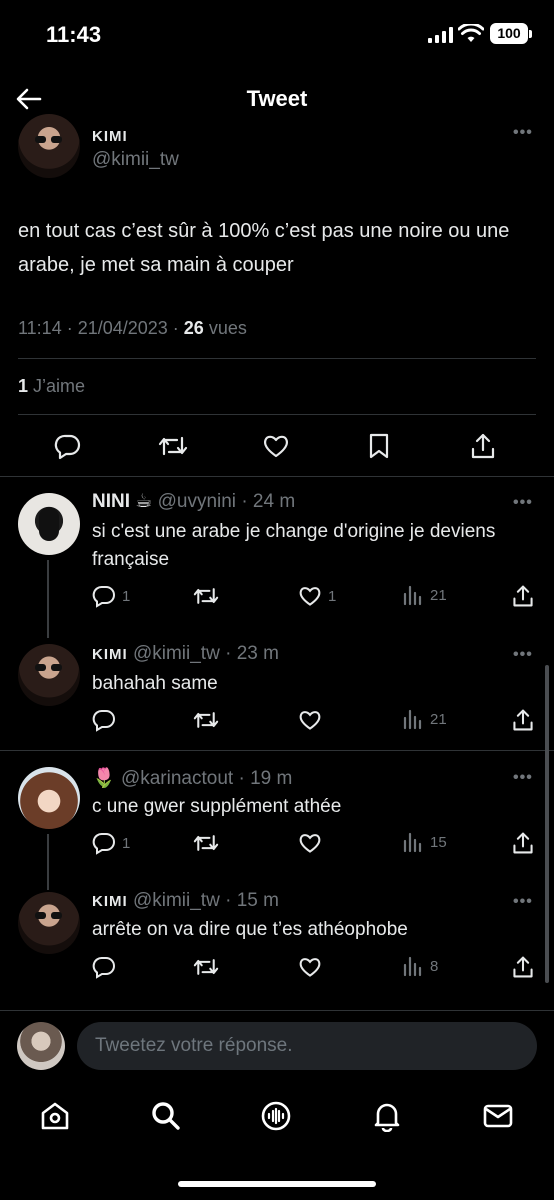 Image resolution: width=554 pixels, height=1200 pixels. What do you see at coordinates (307, 1046) in the screenshot?
I see `reply-input: Tweetez votre réponse.` at bounding box center [307, 1046].